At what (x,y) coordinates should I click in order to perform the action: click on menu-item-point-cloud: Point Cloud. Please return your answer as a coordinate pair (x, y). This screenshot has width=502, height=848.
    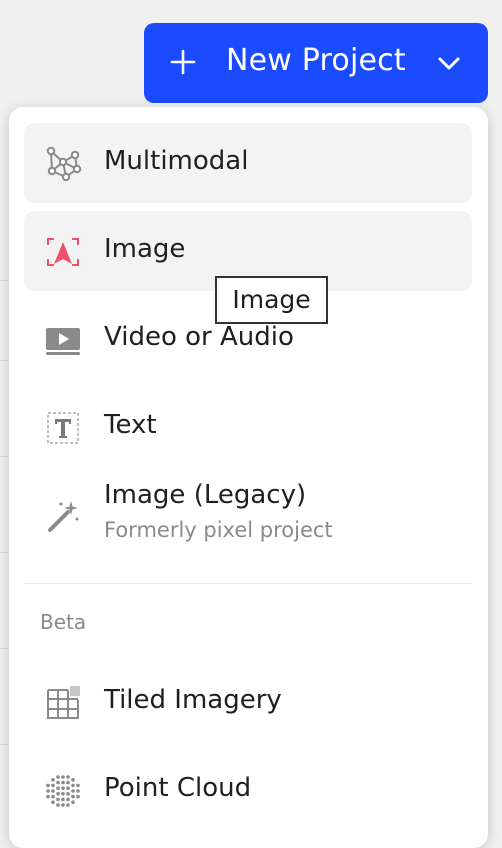
    Looking at the image, I should click on (248, 790).